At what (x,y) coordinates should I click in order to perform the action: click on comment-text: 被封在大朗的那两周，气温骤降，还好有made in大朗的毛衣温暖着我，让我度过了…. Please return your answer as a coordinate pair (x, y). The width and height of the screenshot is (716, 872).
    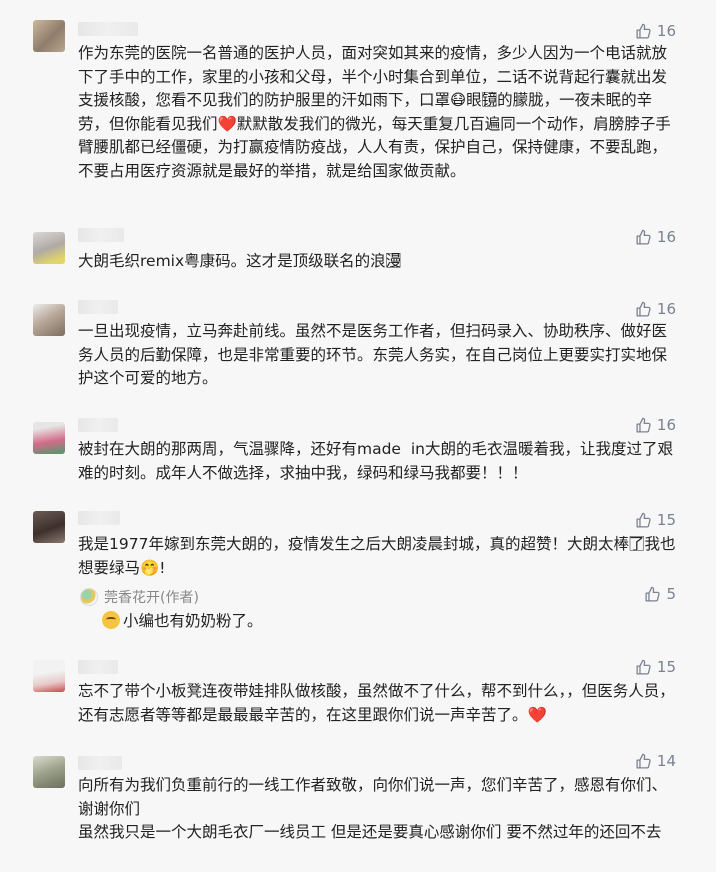
    Looking at the image, I should click on (375, 461).